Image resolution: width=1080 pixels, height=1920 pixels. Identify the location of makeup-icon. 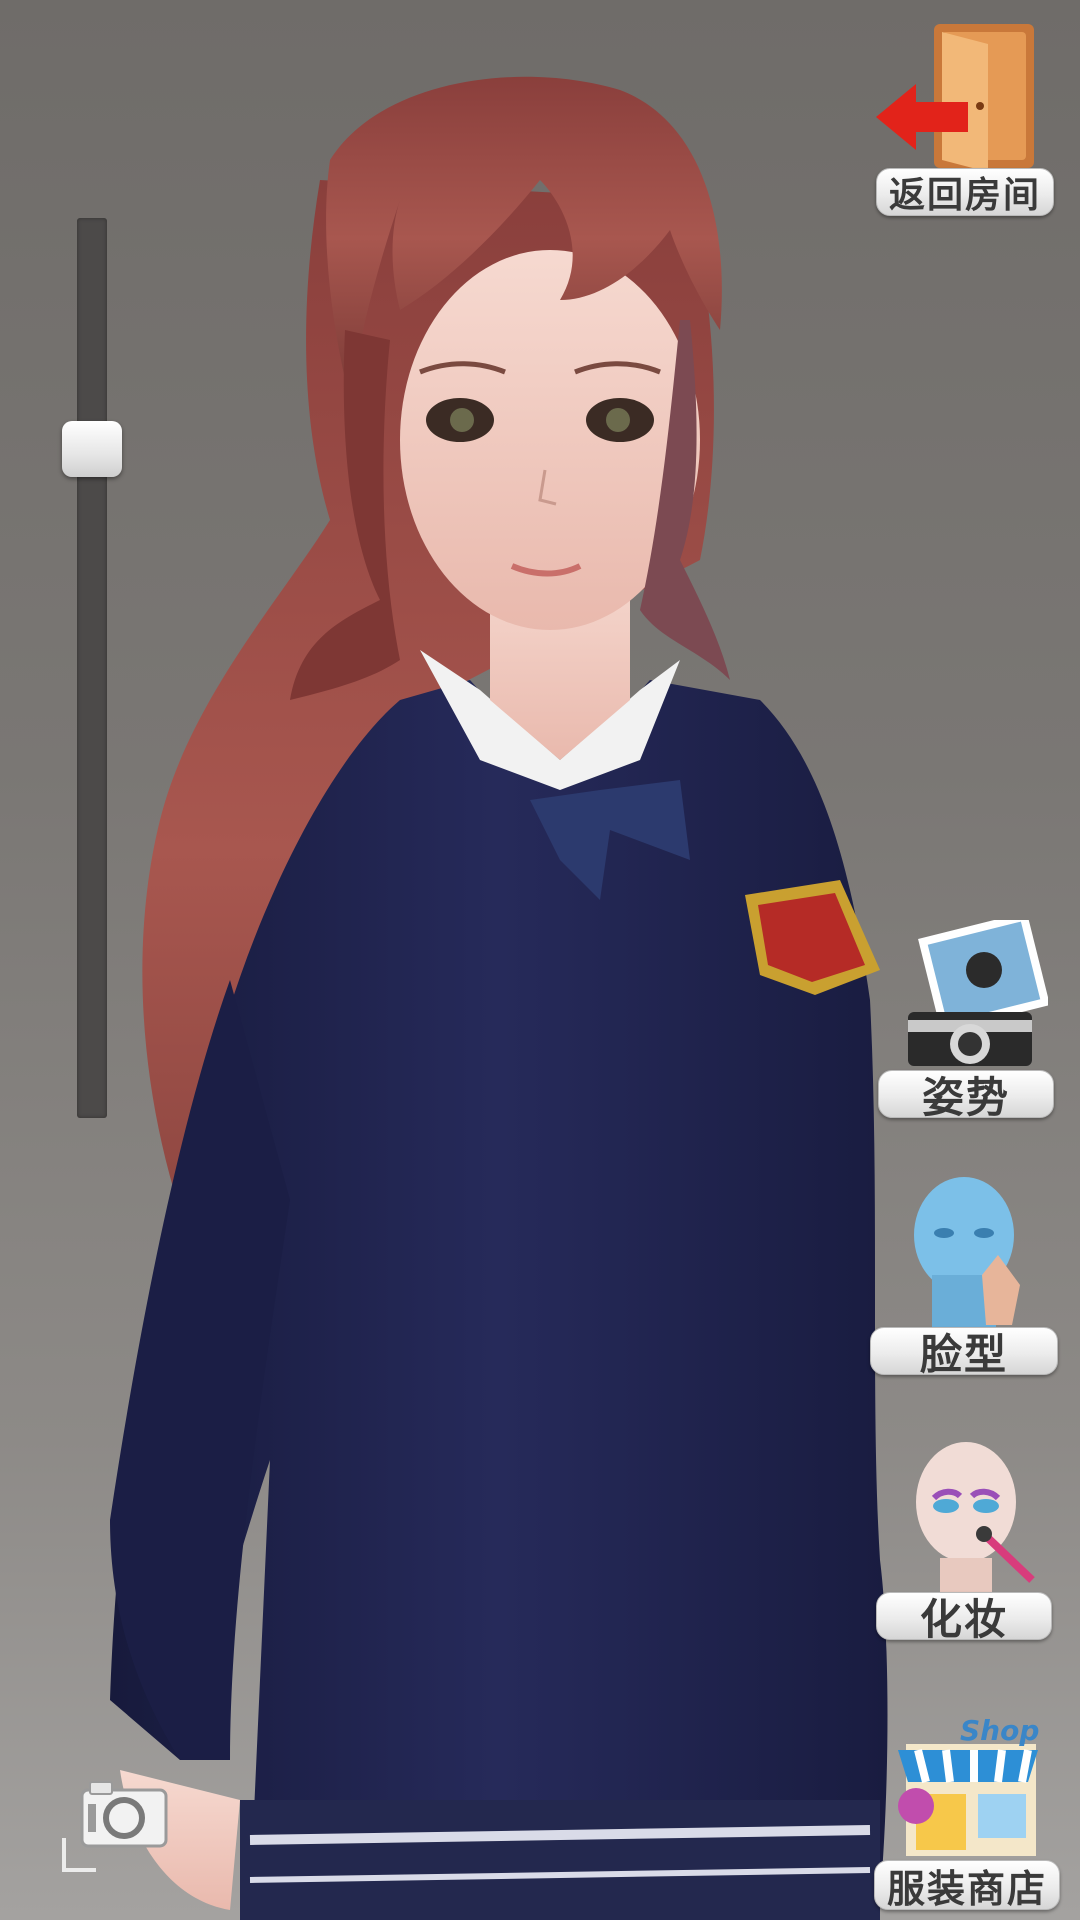
(975, 1517).